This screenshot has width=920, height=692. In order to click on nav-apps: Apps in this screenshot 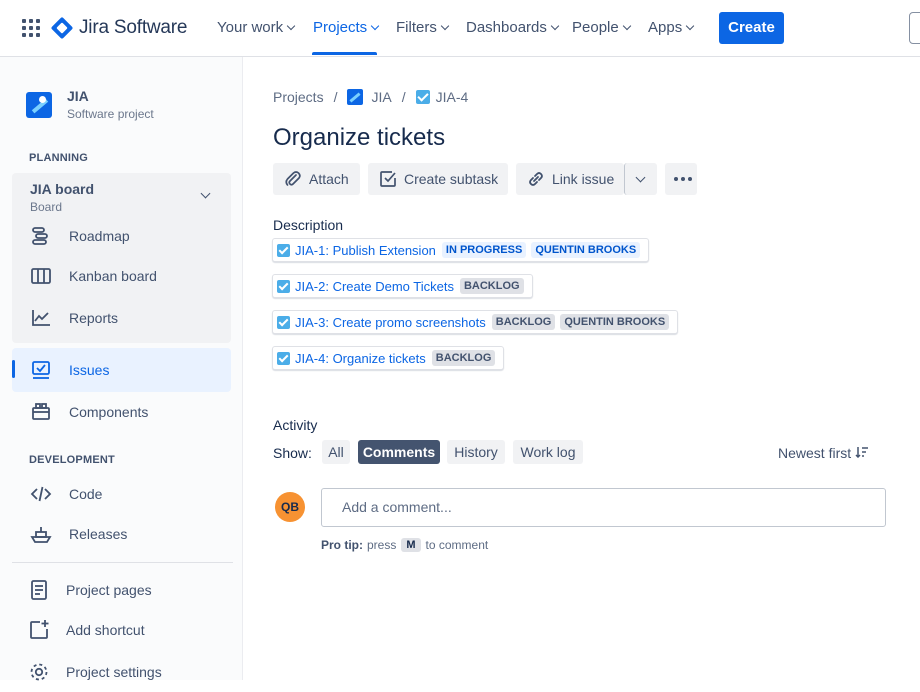, I will do `click(671, 27)`.